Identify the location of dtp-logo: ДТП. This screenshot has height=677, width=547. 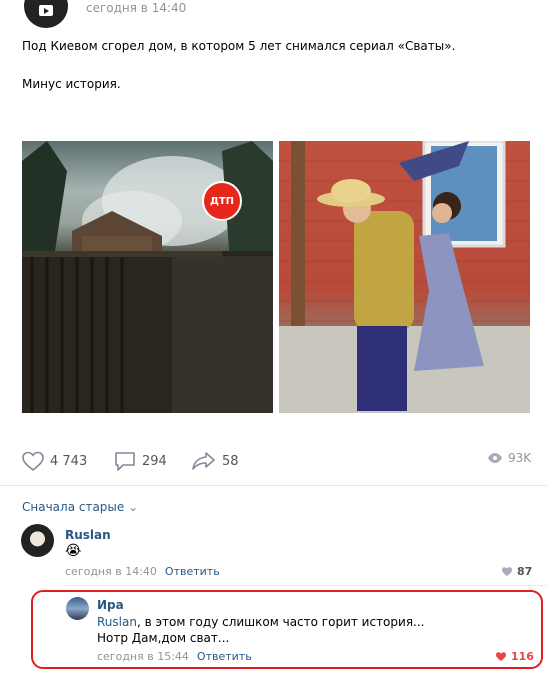
(222, 201).